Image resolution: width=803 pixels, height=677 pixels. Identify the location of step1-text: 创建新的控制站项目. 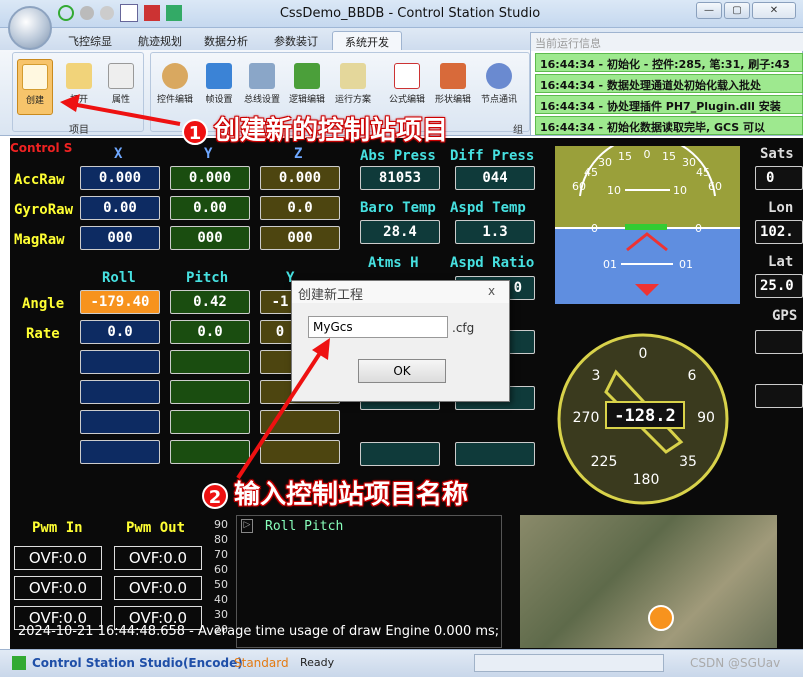
(331, 131).